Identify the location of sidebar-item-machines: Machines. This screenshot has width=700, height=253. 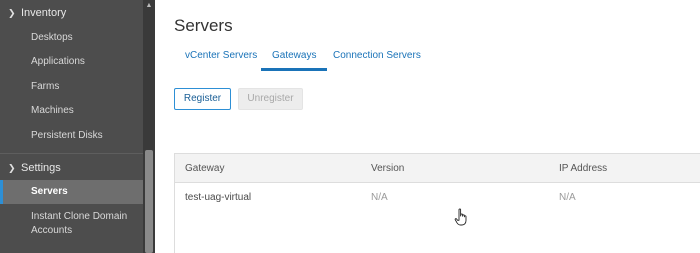
(71, 111).